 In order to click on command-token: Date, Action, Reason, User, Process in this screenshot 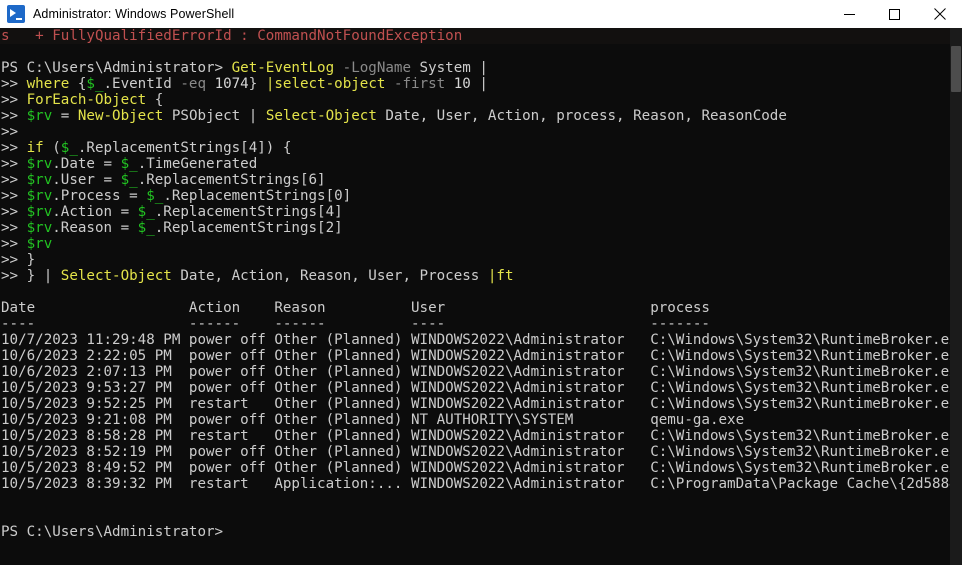, I will do `click(334, 276)`.